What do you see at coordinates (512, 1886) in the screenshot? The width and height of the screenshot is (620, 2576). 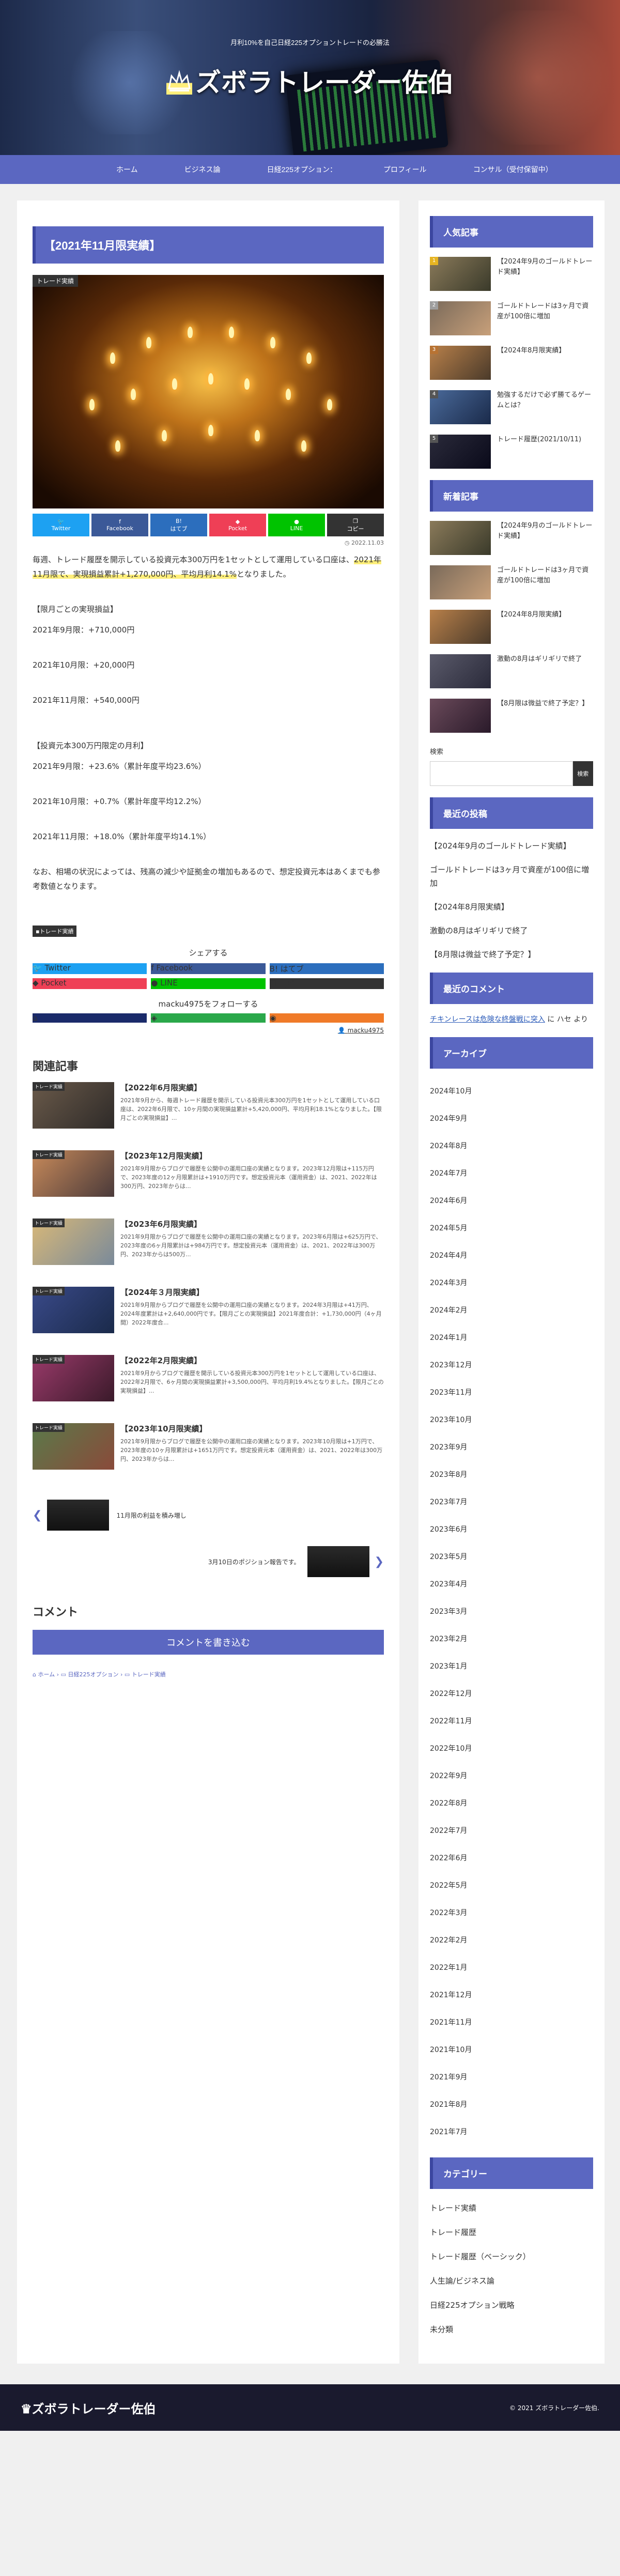 I see `archive-link: 2022年5月` at bounding box center [512, 1886].